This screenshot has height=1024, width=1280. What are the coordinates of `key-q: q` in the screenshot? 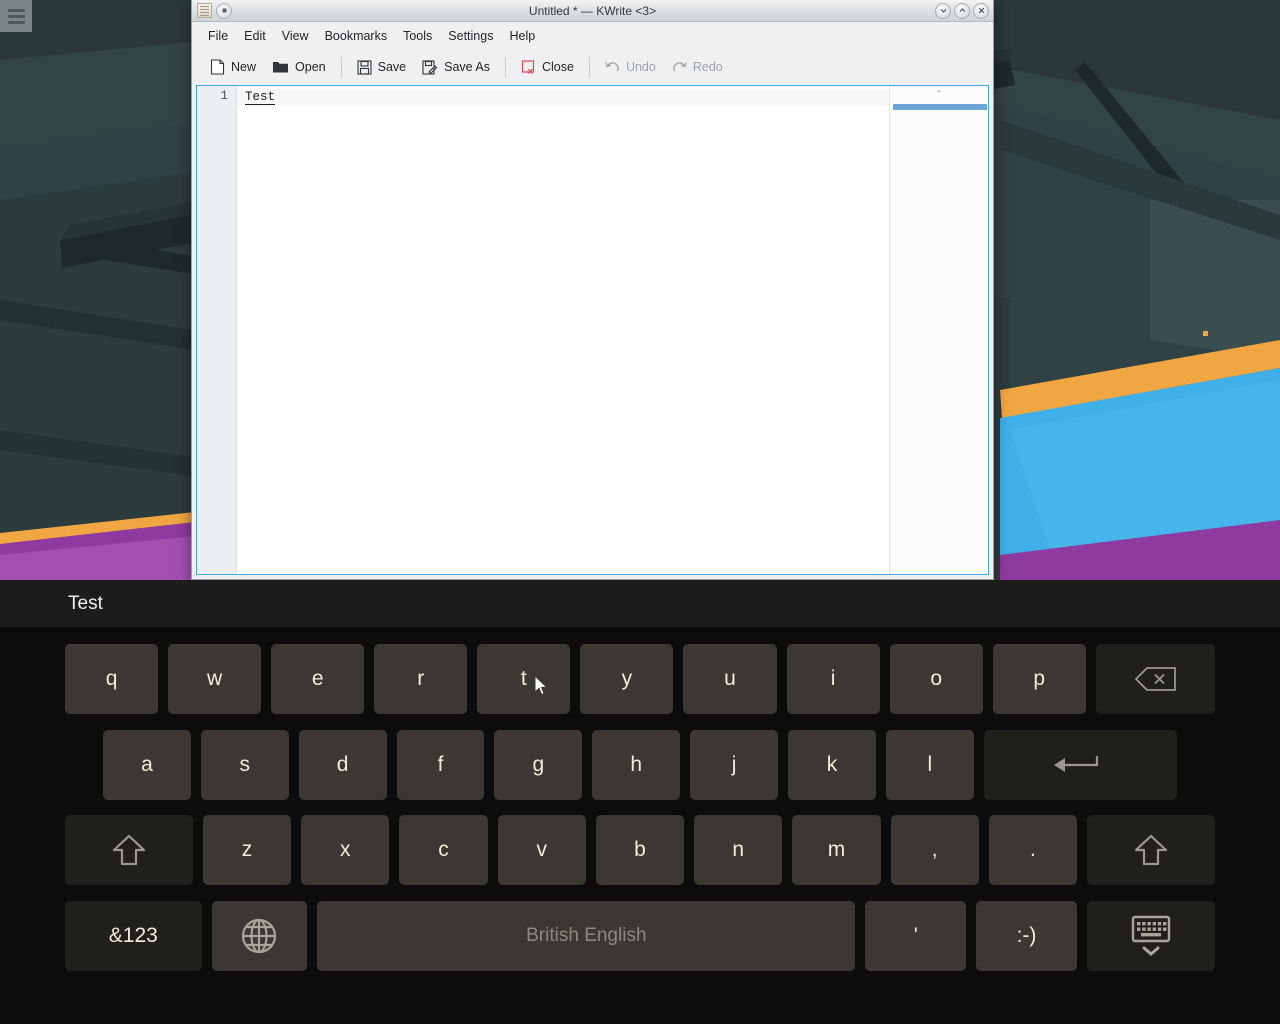 It's located at (112, 678).